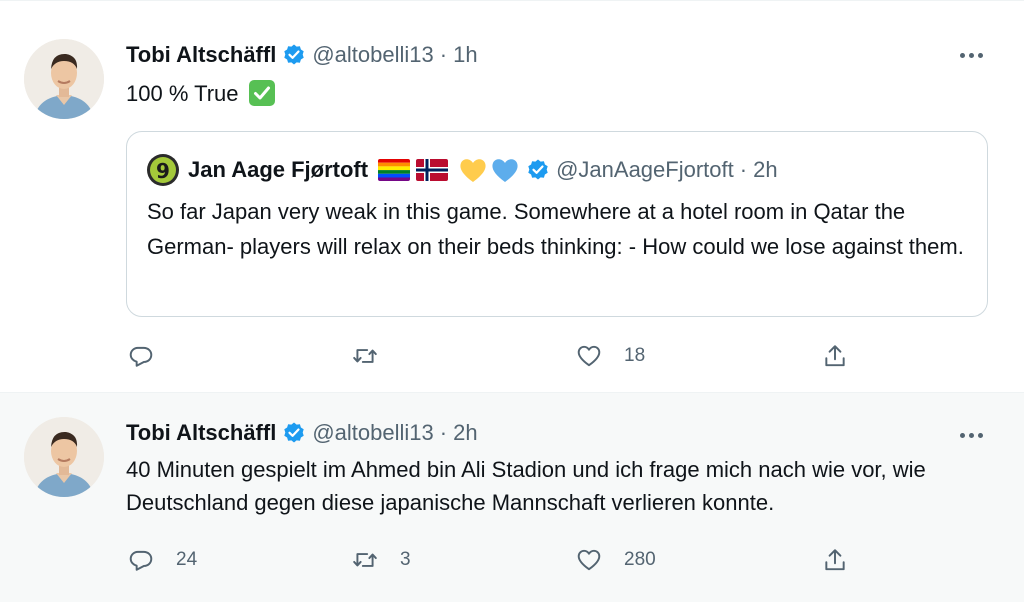 The image size is (1024, 602). What do you see at coordinates (394, 170) in the screenshot?
I see `rainbow-flag-icon` at bounding box center [394, 170].